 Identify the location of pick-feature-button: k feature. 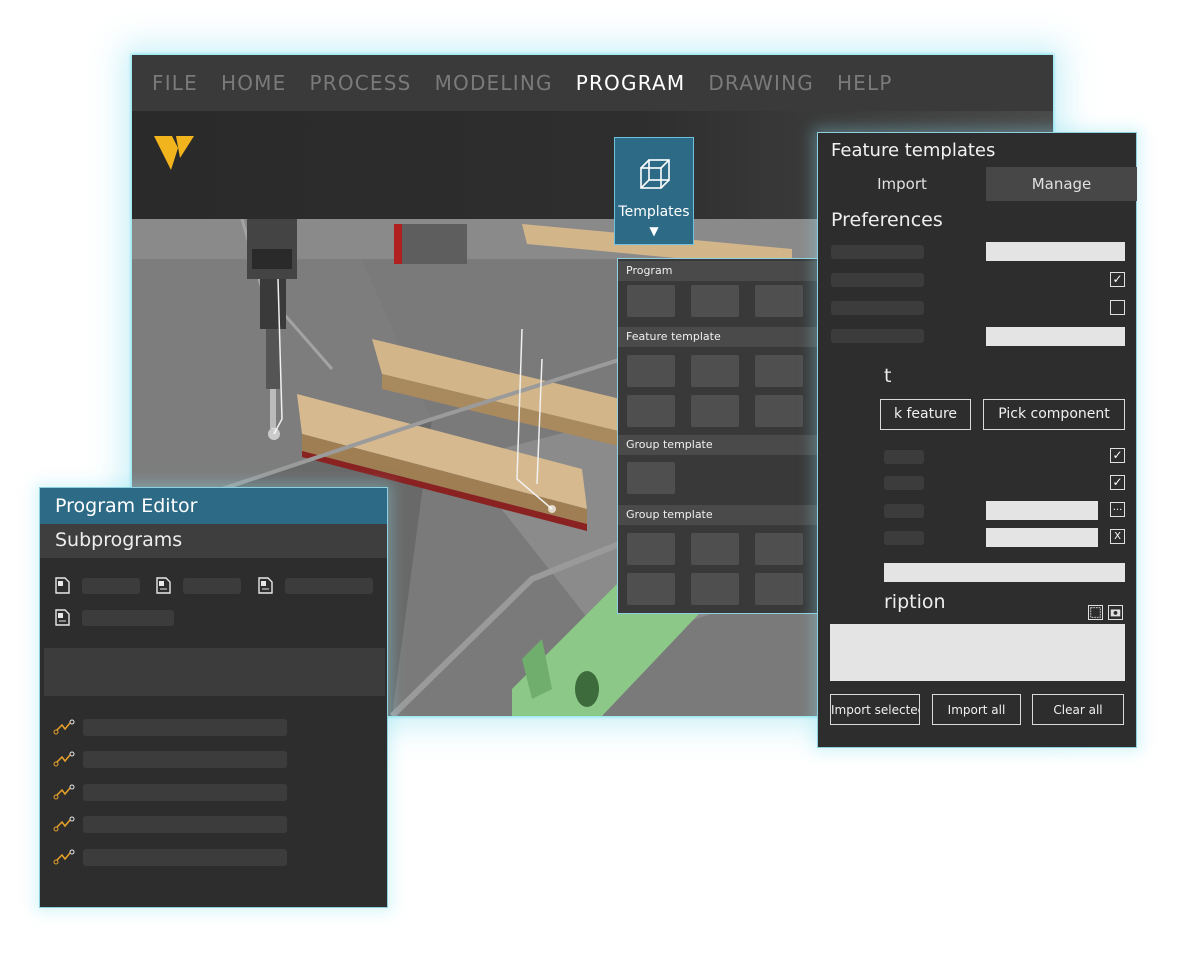
(925, 414).